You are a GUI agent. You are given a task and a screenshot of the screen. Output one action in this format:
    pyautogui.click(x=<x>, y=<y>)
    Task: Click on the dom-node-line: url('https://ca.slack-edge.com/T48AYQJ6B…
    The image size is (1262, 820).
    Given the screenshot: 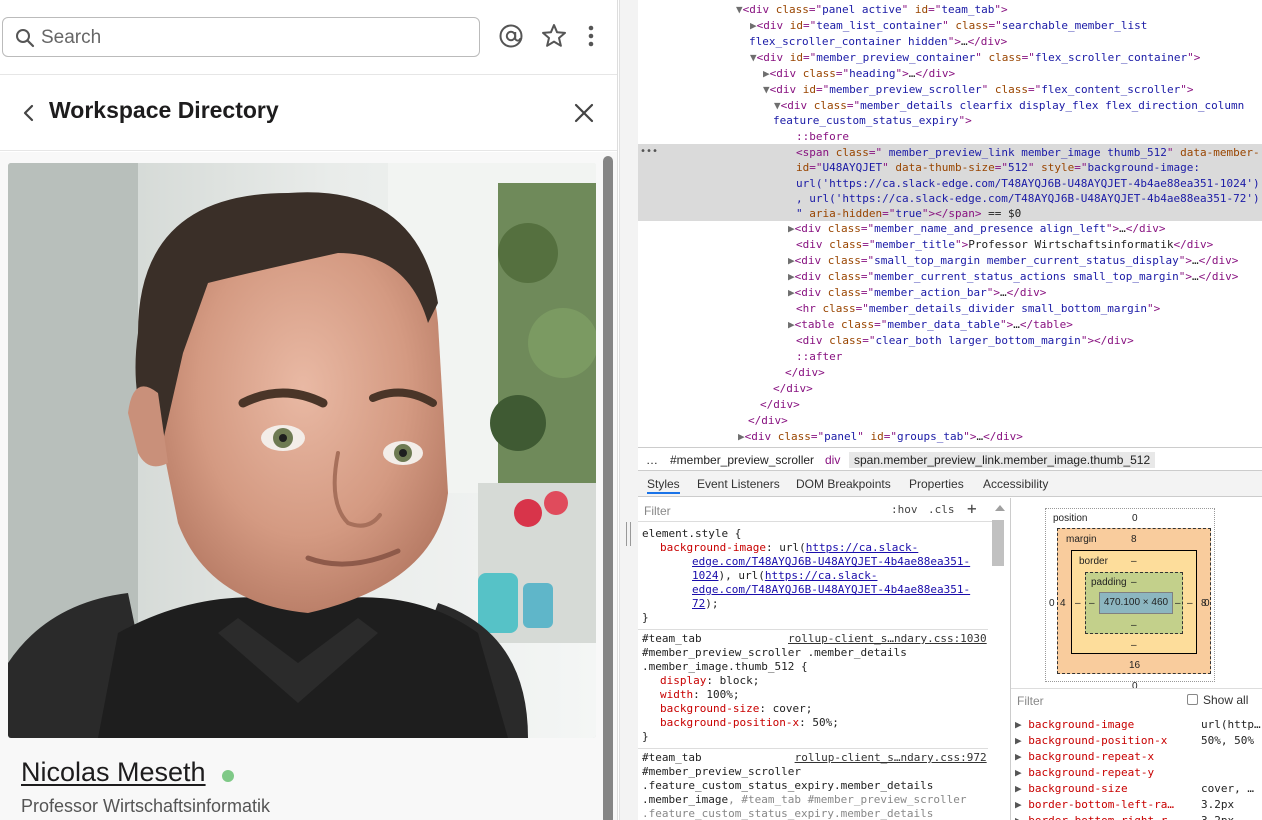 What is the action you would take?
    pyautogui.click(x=1028, y=184)
    